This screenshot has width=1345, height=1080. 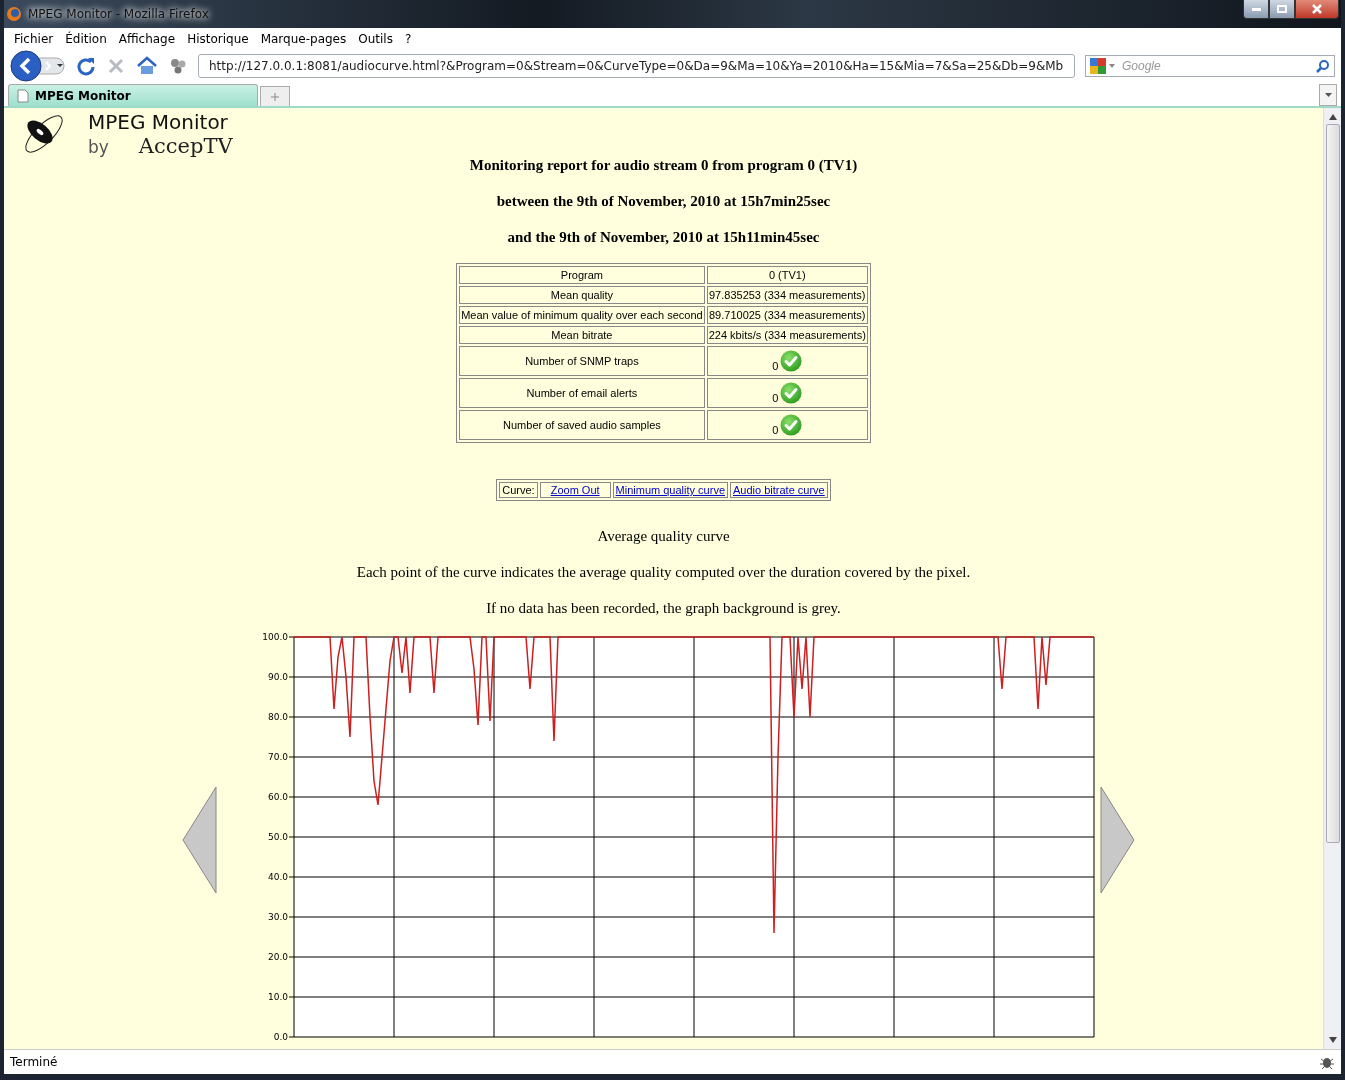 What do you see at coordinates (277, 757) in the screenshot?
I see `y-tick-label: 70.0` at bounding box center [277, 757].